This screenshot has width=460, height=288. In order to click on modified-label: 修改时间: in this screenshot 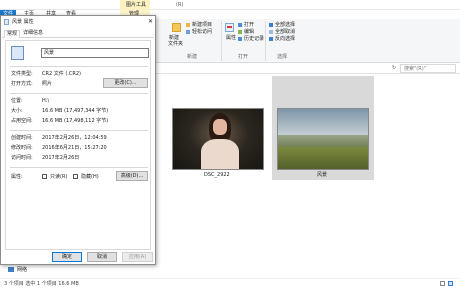, I will do `click(22, 148)`.